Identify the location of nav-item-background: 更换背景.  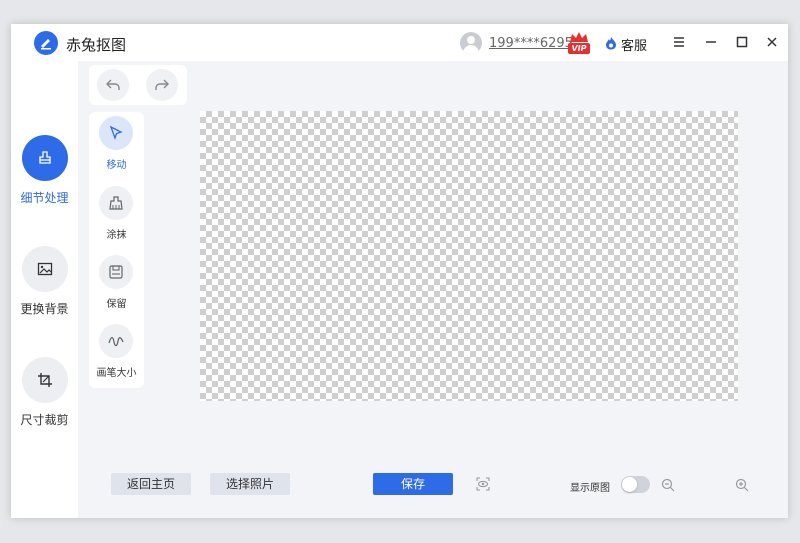
(44, 296).